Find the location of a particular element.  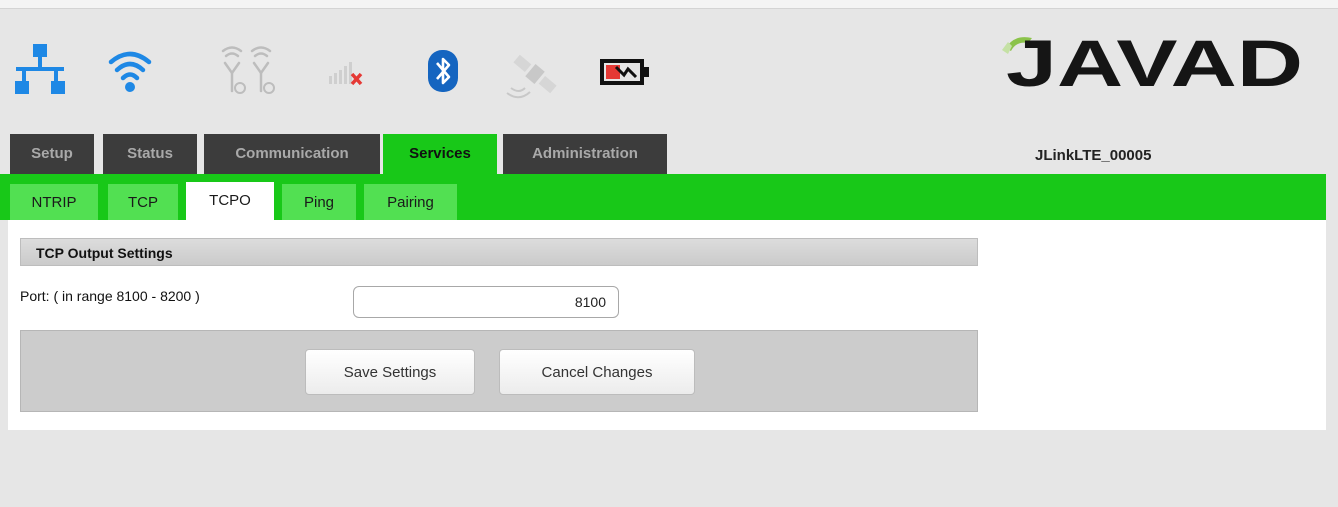

logo-text: JAVAD is located at coordinates (1154, 60).